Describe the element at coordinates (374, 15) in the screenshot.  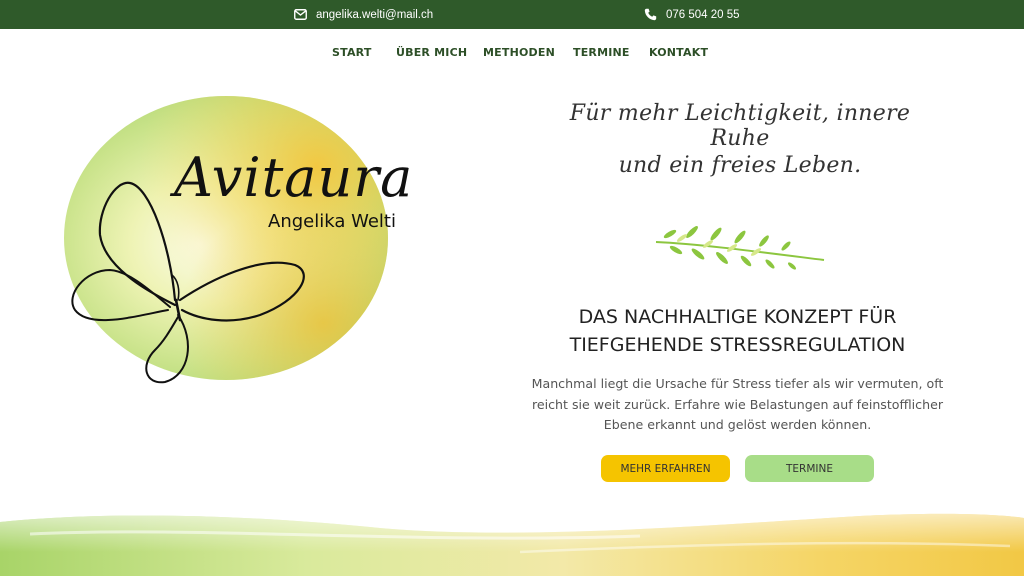
I see `email-text: angelika.welti@mail.ch` at that location.